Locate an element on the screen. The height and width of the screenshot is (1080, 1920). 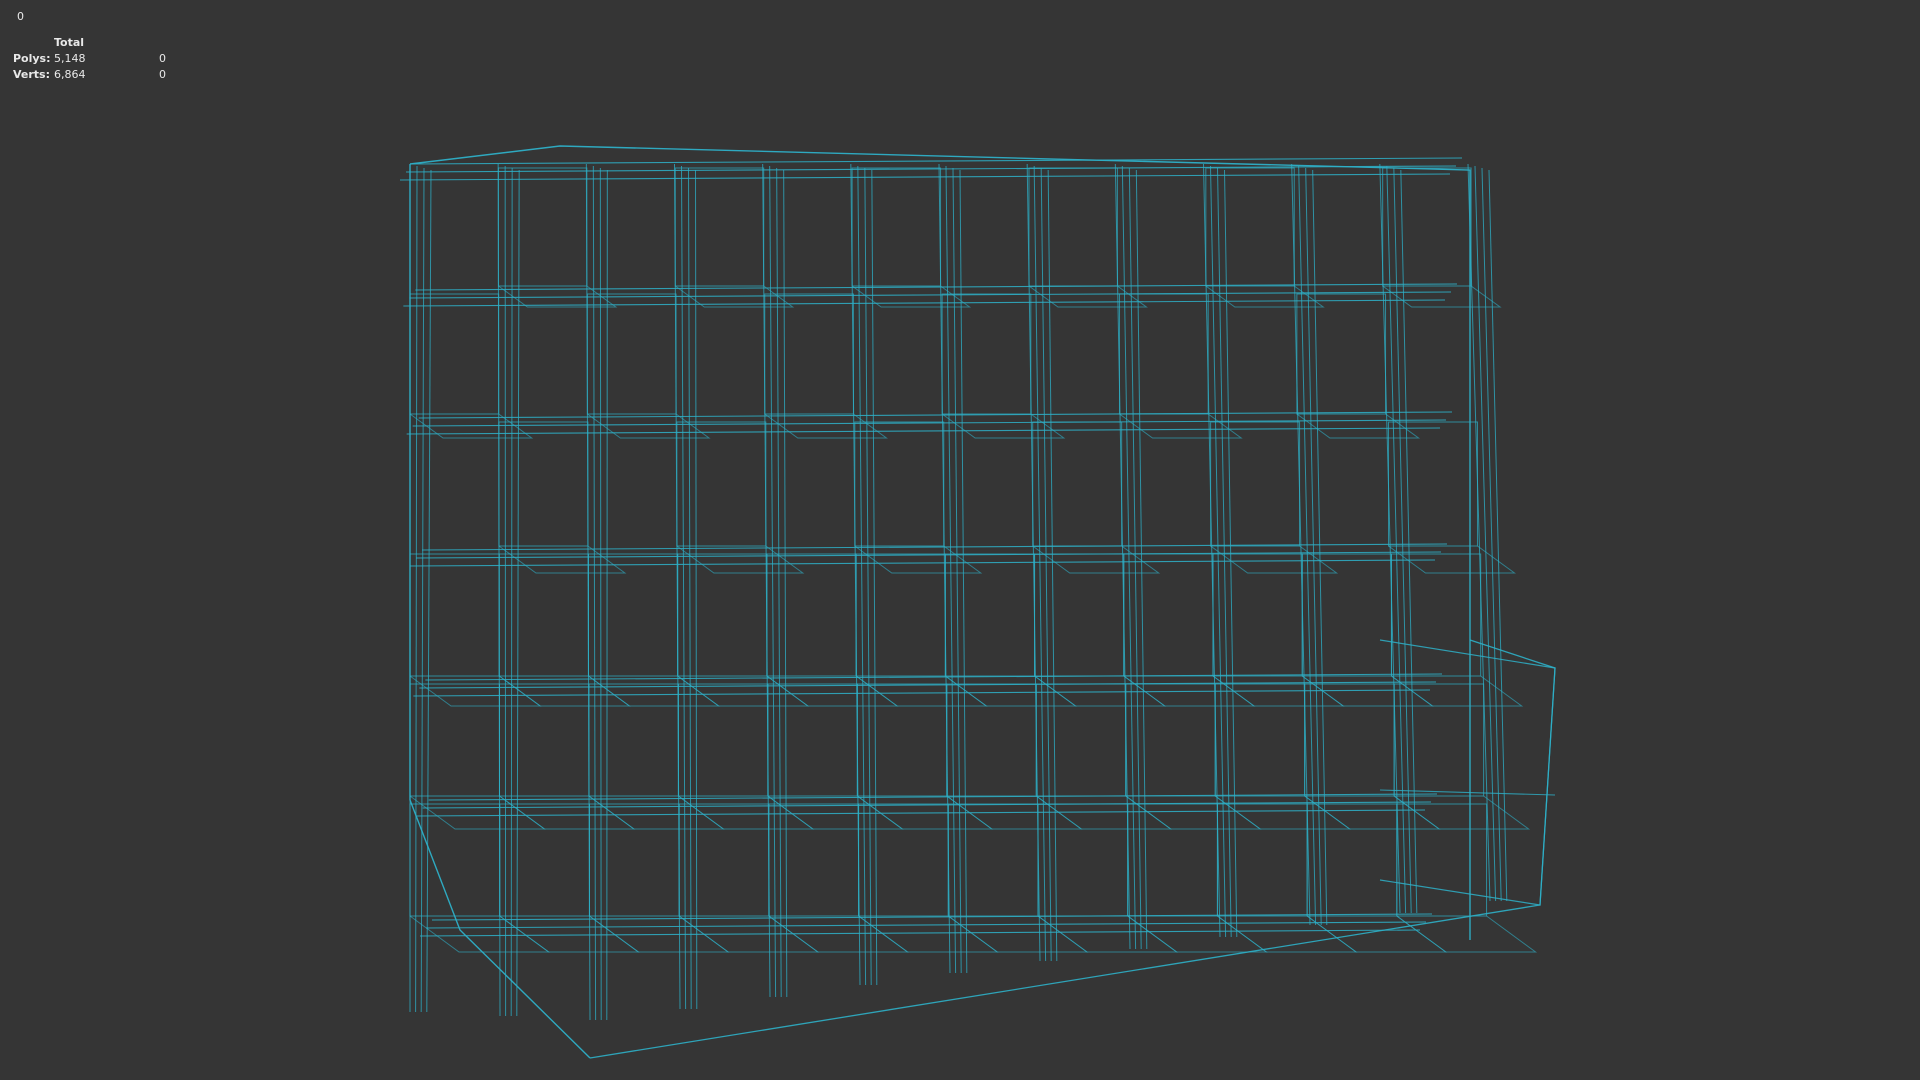
polys-total: 5,148 is located at coordinates (70, 58).